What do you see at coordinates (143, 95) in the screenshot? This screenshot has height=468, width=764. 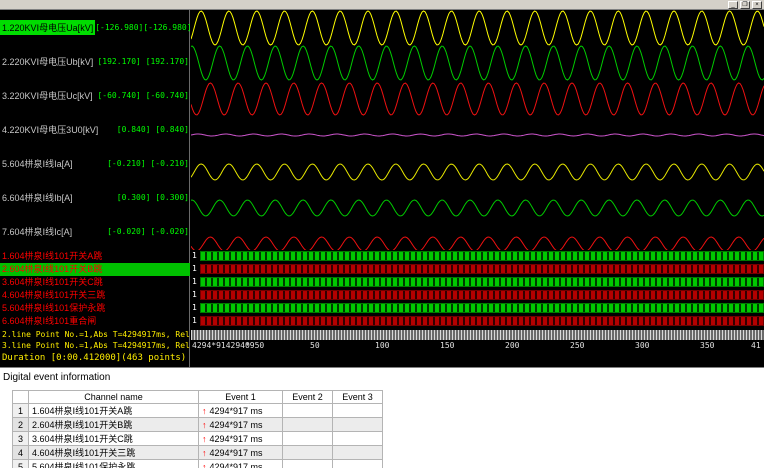 I see `analog-channel-cursor-values: [-60.740] [-60.740]` at bounding box center [143, 95].